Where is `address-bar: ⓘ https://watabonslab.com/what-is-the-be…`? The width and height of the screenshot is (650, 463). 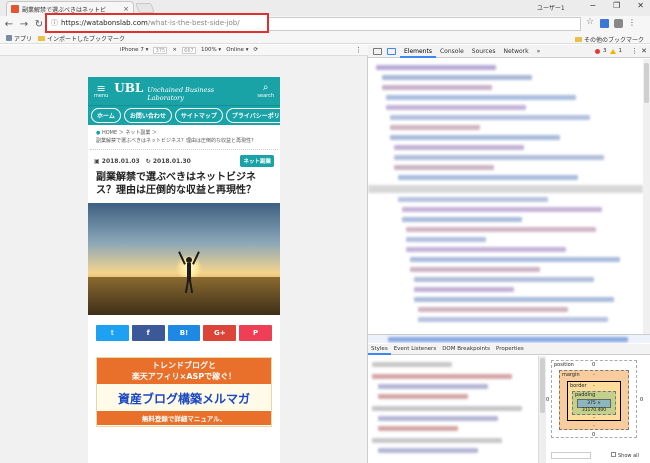
address-bar: ⓘ https://watabonslab.com/what-is-the-be… is located at coordinates (157, 23).